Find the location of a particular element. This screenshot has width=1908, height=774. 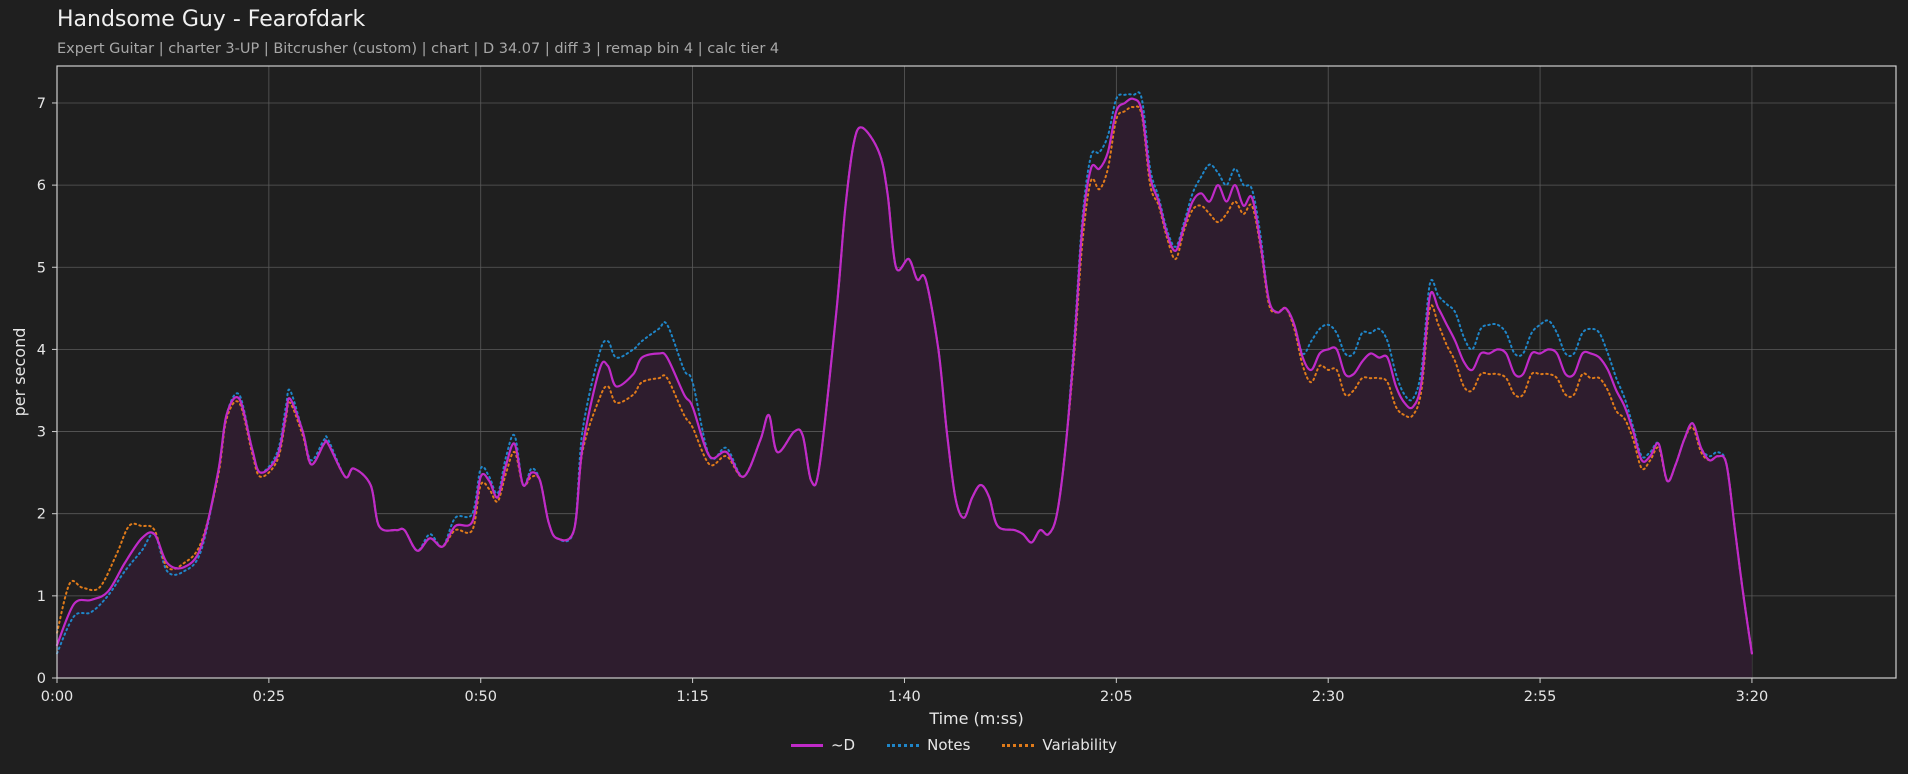

y-tick-label: 6 is located at coordinates (41, 186).